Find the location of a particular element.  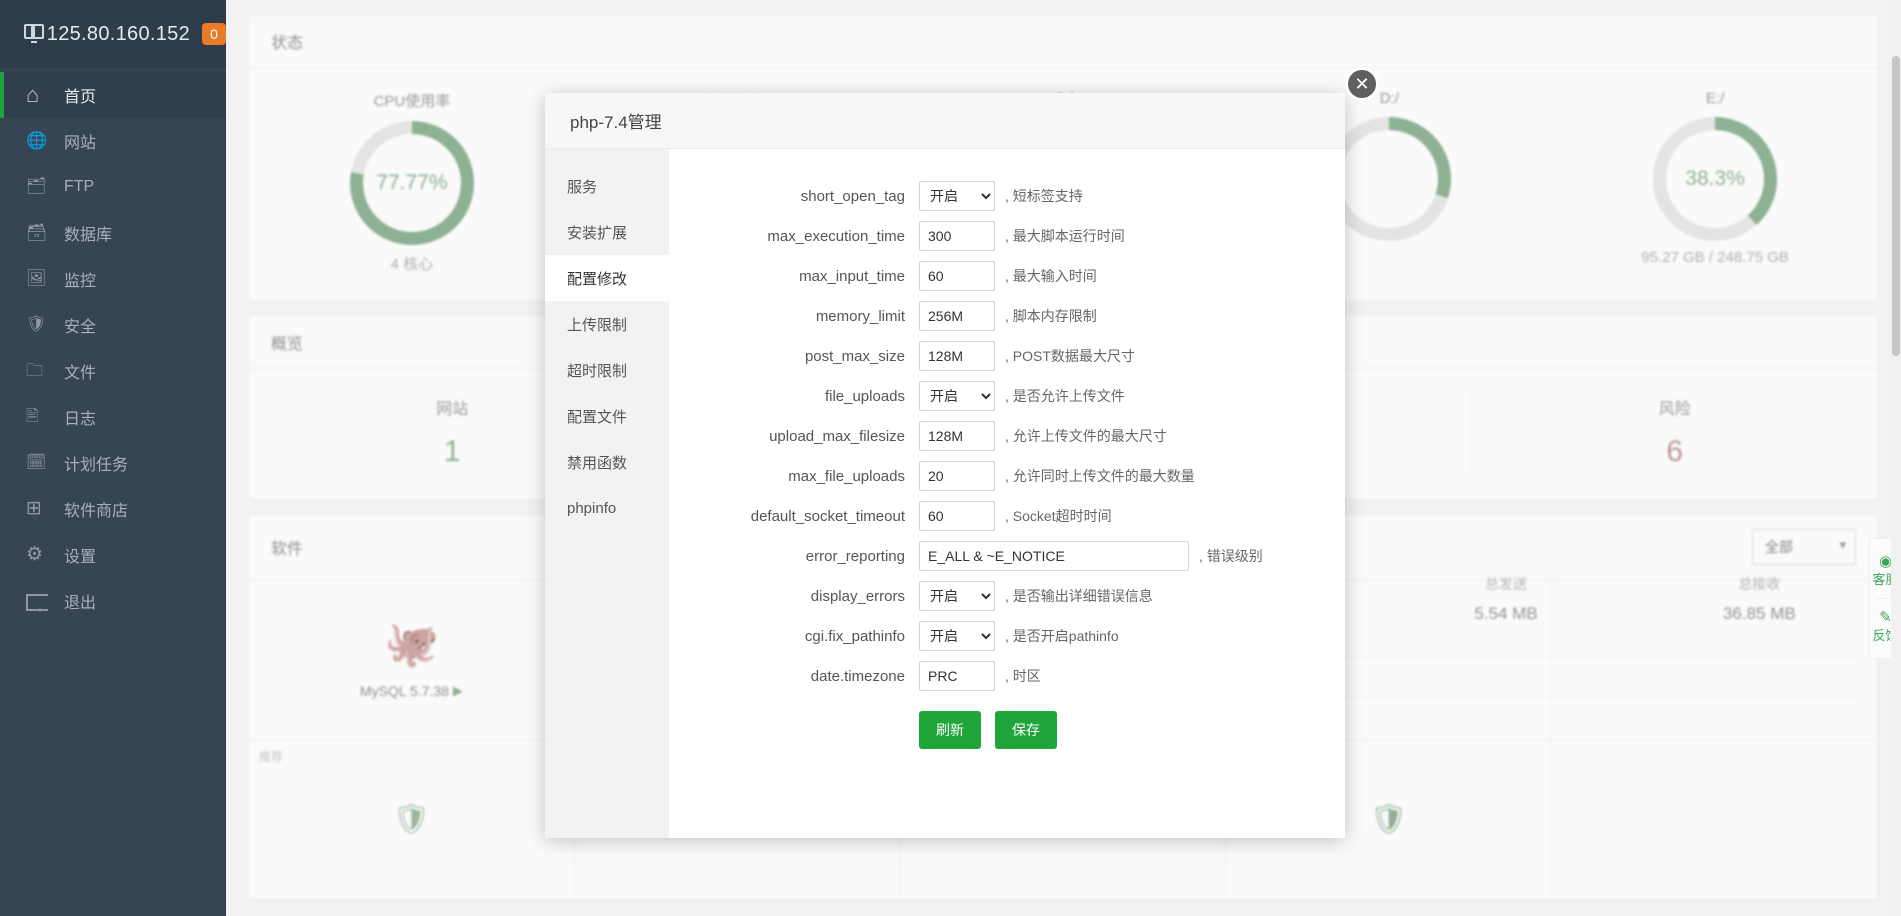

gear-icon is located at coordinates (37, 555).